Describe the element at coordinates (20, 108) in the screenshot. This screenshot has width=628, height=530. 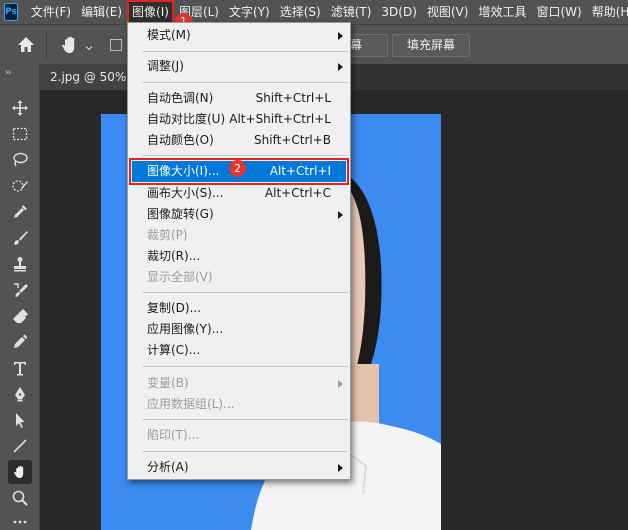
I see `move-tool-icon` at that location.